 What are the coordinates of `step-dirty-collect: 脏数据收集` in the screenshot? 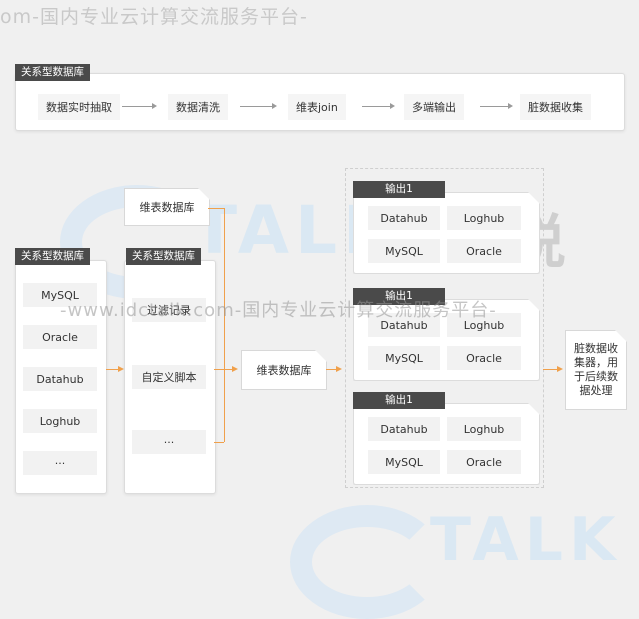 It's located at (555, 107).